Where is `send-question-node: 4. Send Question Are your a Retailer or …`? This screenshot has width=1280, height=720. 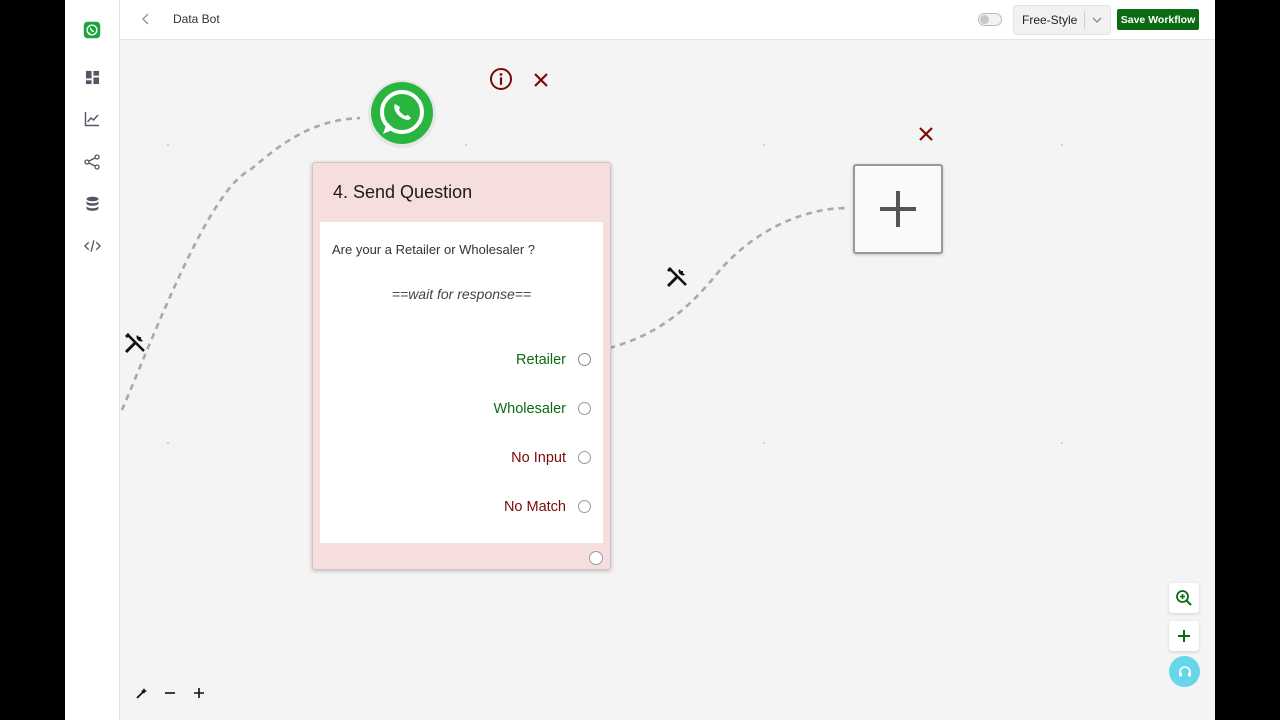 send-question-node: 4. Send Question Are your a Retailer or … is located at coordinates (461, 366).